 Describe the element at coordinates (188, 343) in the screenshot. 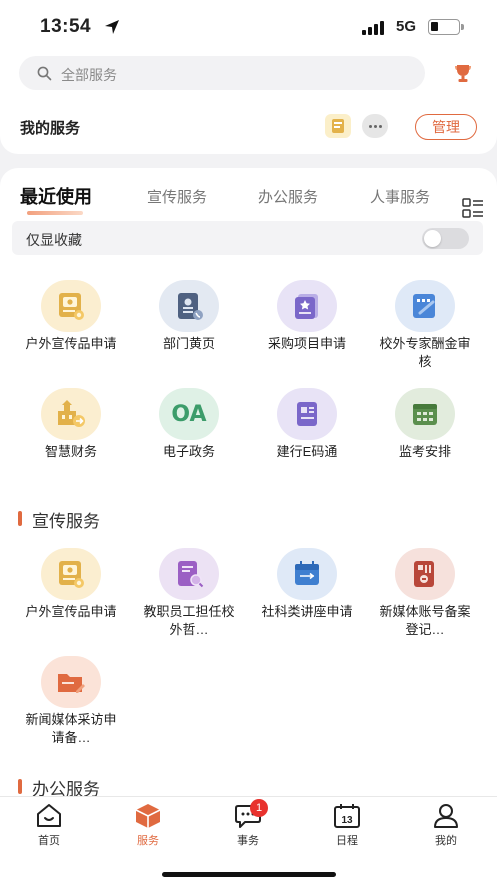

I see `service-label: 部门黄页` at that location.